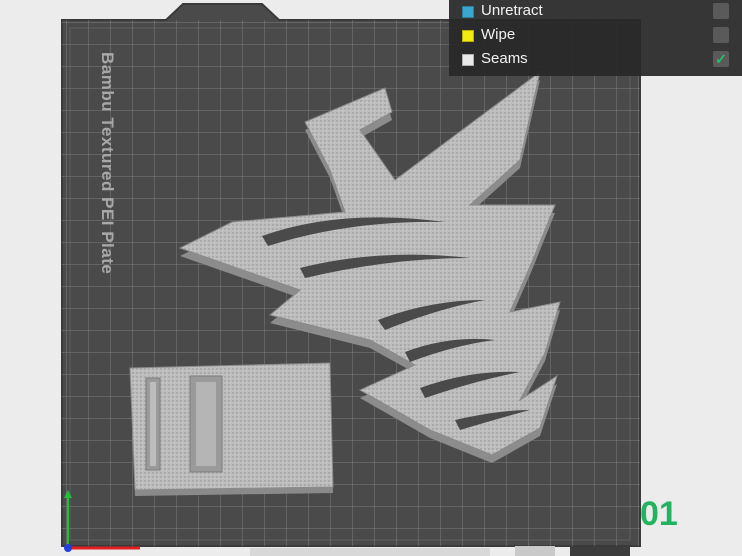 This screenshot has height=556, width=742. What do you see at coordinates (468, 12) in the screenshot?
I see `unretract-color-swatch` at bounding box center [468, 12].